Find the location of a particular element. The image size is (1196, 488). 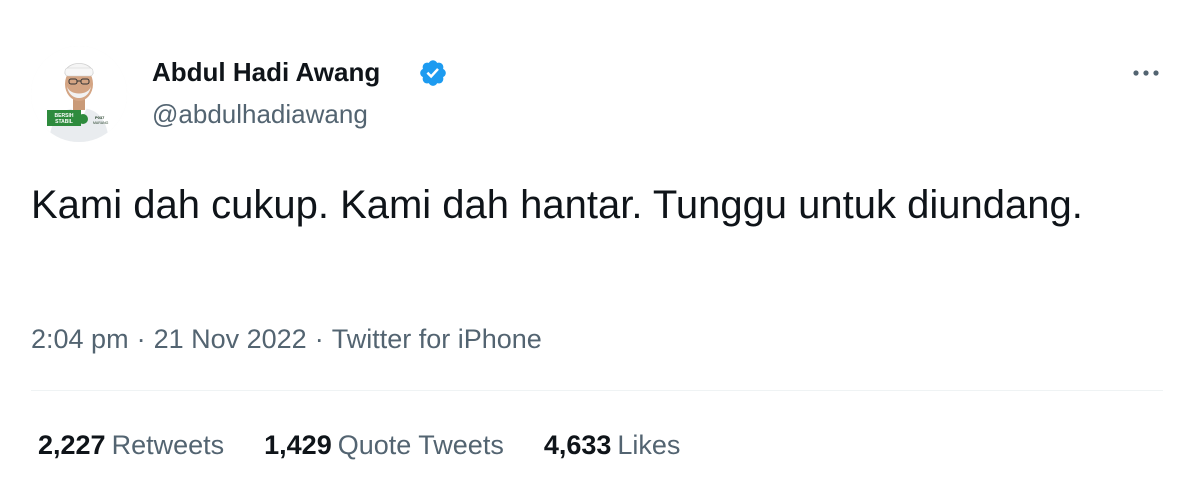

more-options-button is located at coordinates (1146, 73).